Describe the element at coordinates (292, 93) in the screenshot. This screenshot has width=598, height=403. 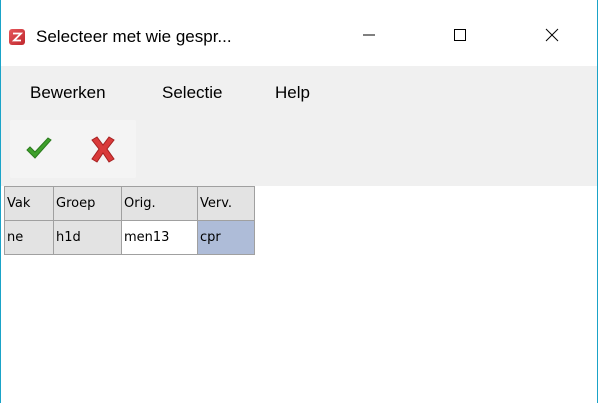
I see `menu-help: Help` at that location.